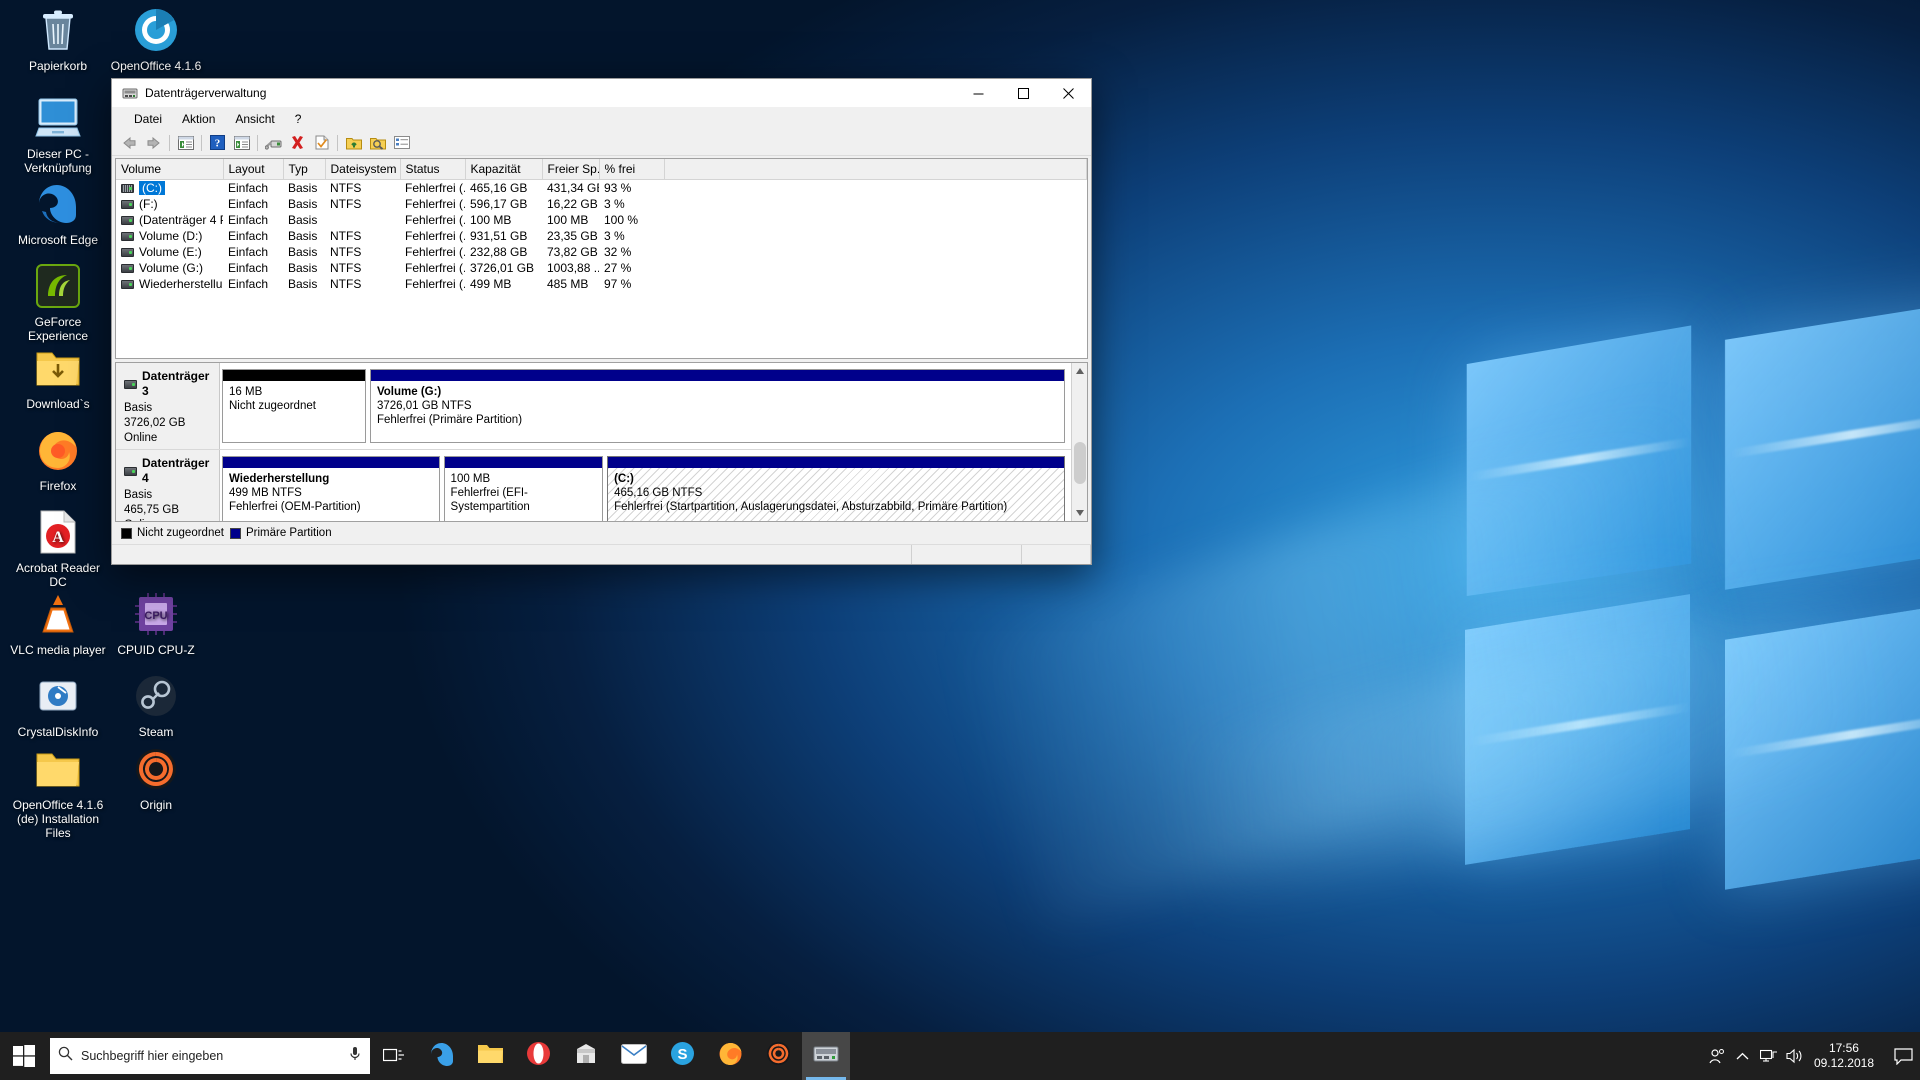  Describe the element at coordinates (58, 213) in the screenshot. I see `desktop-icon-edge: Microsoft Edge` at that location.